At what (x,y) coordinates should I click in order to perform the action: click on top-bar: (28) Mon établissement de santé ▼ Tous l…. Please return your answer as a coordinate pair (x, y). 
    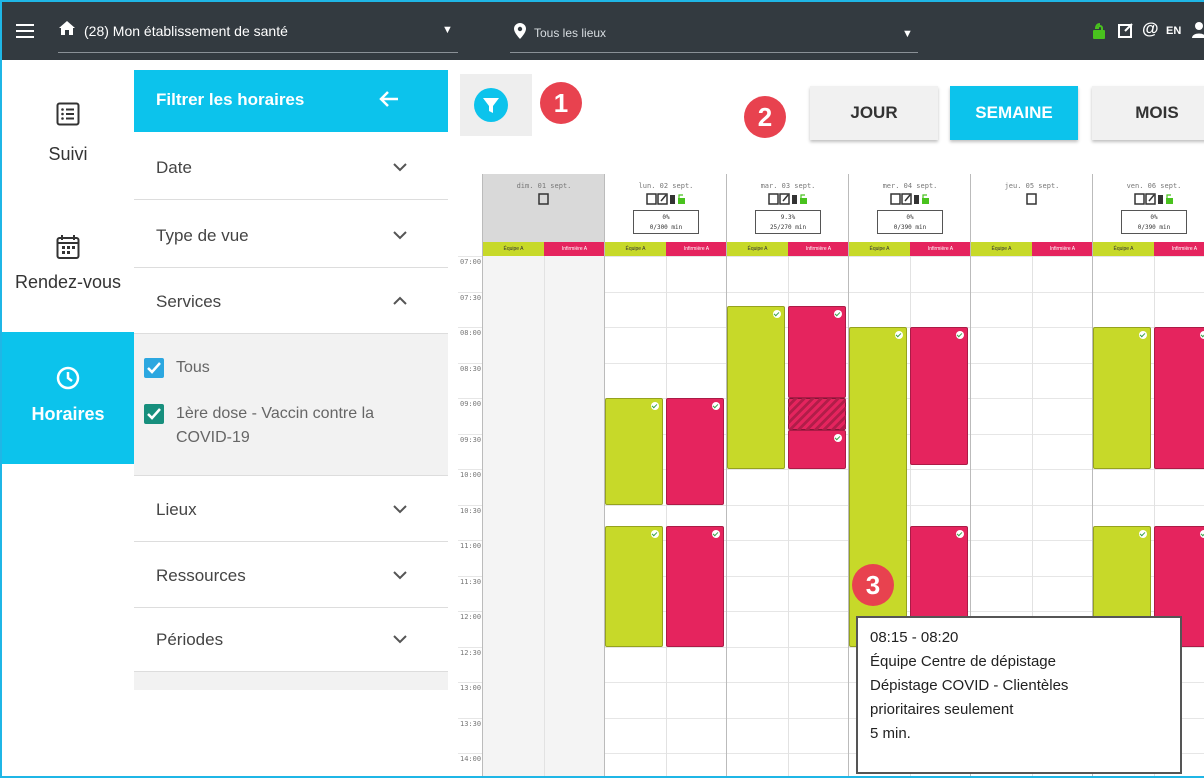
    Looking at the image, I should click on (603, 31).